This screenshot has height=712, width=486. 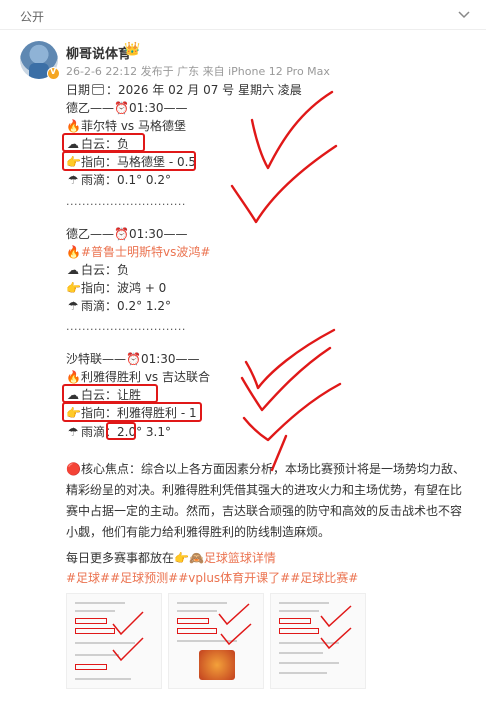 What do you see at coordinates (198, 71) in the screenshot?
I see `post-meta: 26-2-6 22:12 发布于 广东 来自 iPhone 12 Pro Max` at bounding box center [198, 71].